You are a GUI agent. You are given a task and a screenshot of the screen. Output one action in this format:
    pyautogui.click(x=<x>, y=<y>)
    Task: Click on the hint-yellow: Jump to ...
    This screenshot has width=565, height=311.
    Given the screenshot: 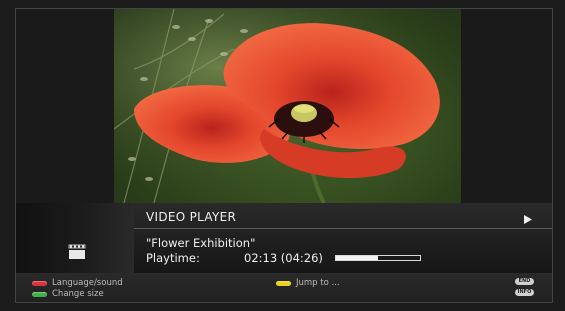 What is the action you would take?
    pyautogui.click(x=308, y=283)
    